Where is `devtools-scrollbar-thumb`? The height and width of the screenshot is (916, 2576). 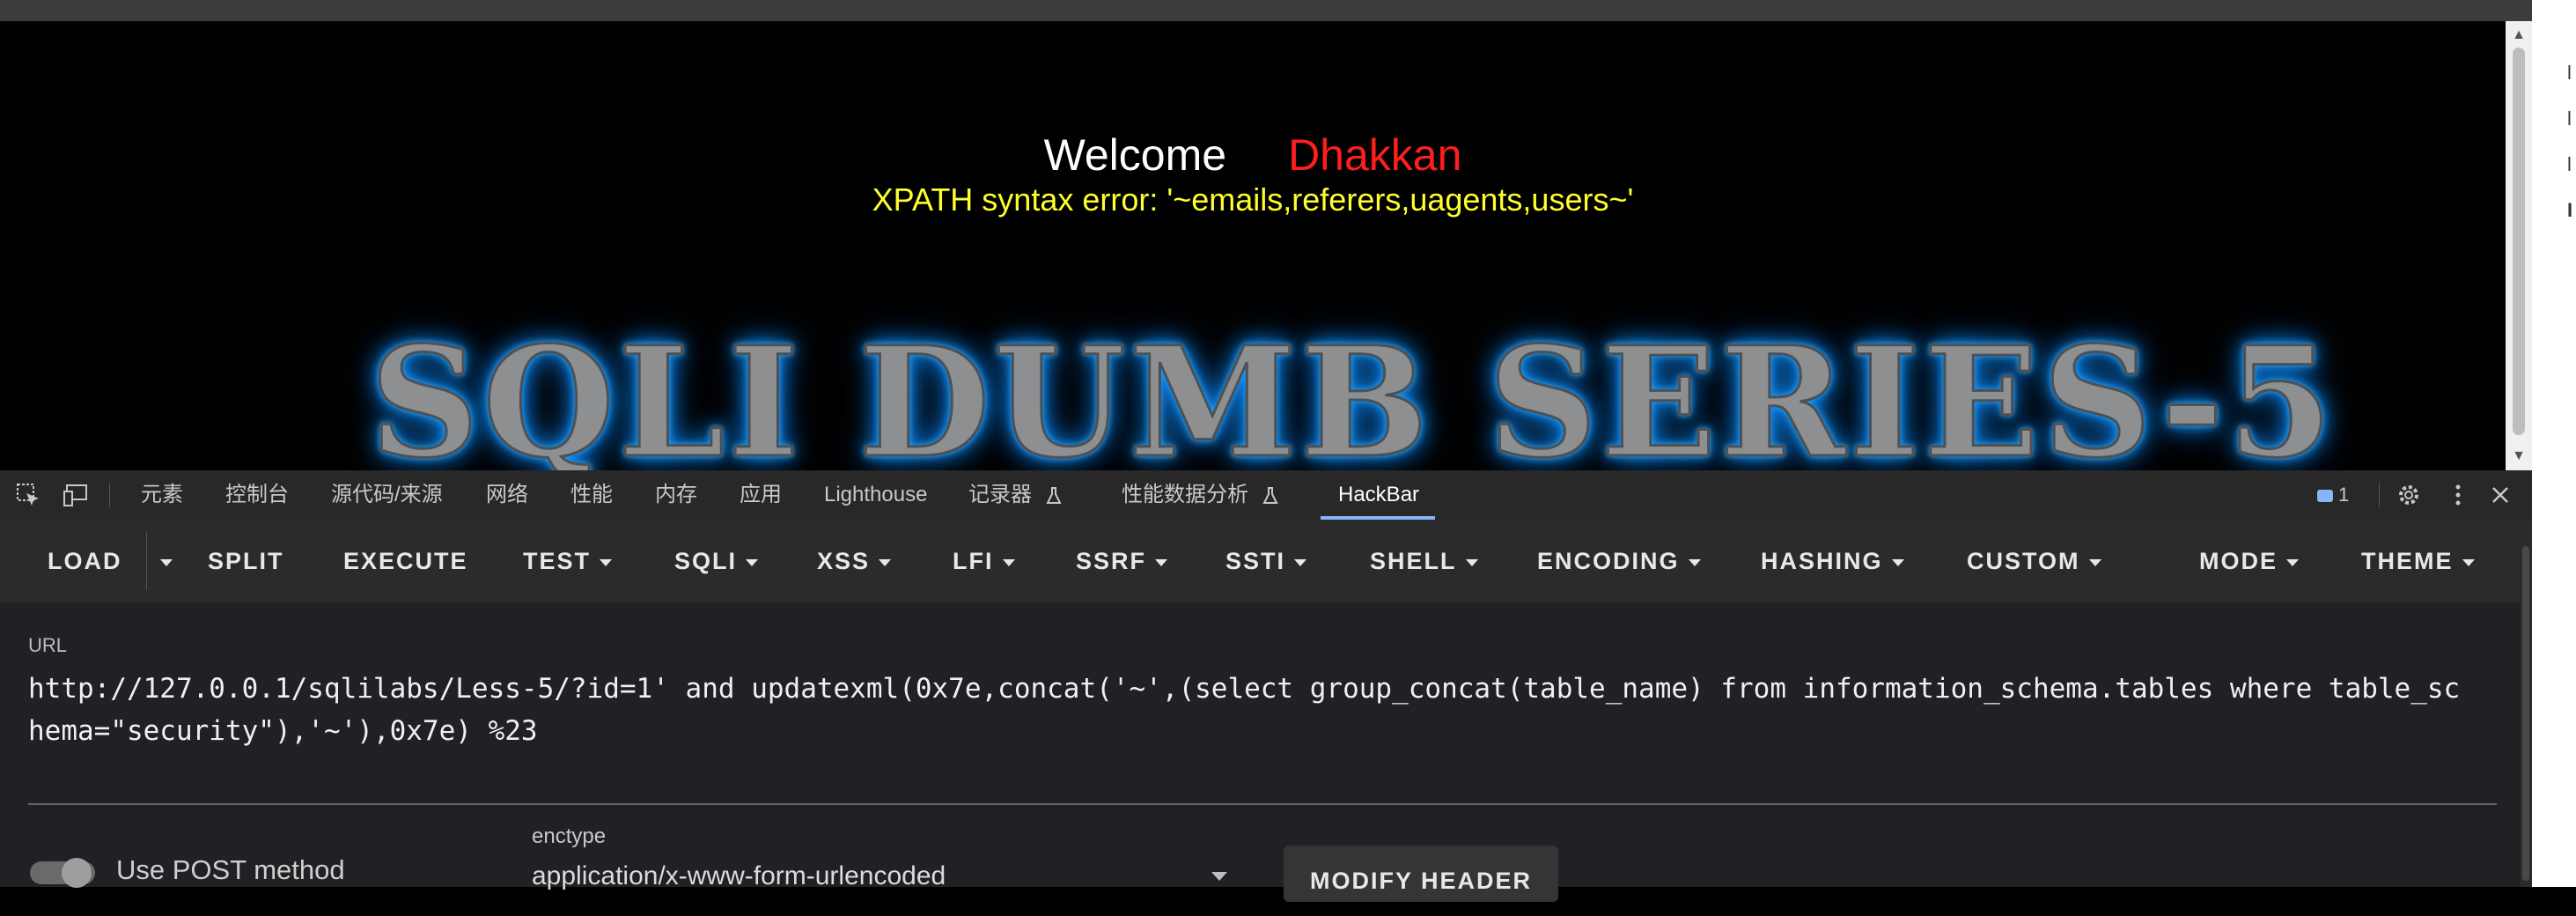
devtools-scrollbar-thumb is located at coordinates (2526, 713).